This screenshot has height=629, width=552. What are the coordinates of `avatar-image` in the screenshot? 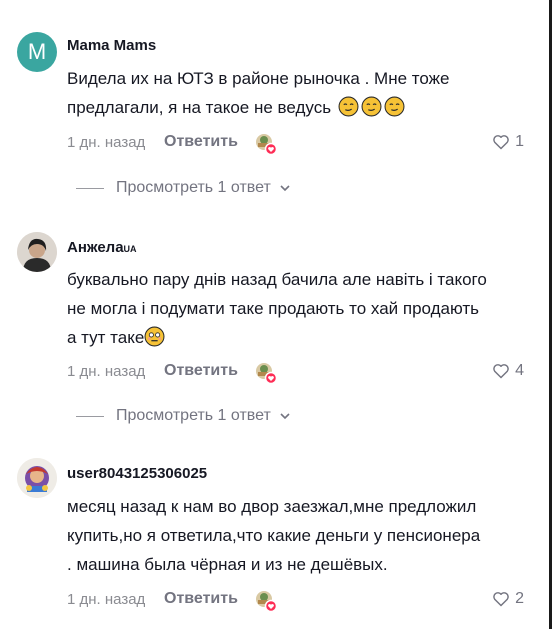 It's located at (37, 478).